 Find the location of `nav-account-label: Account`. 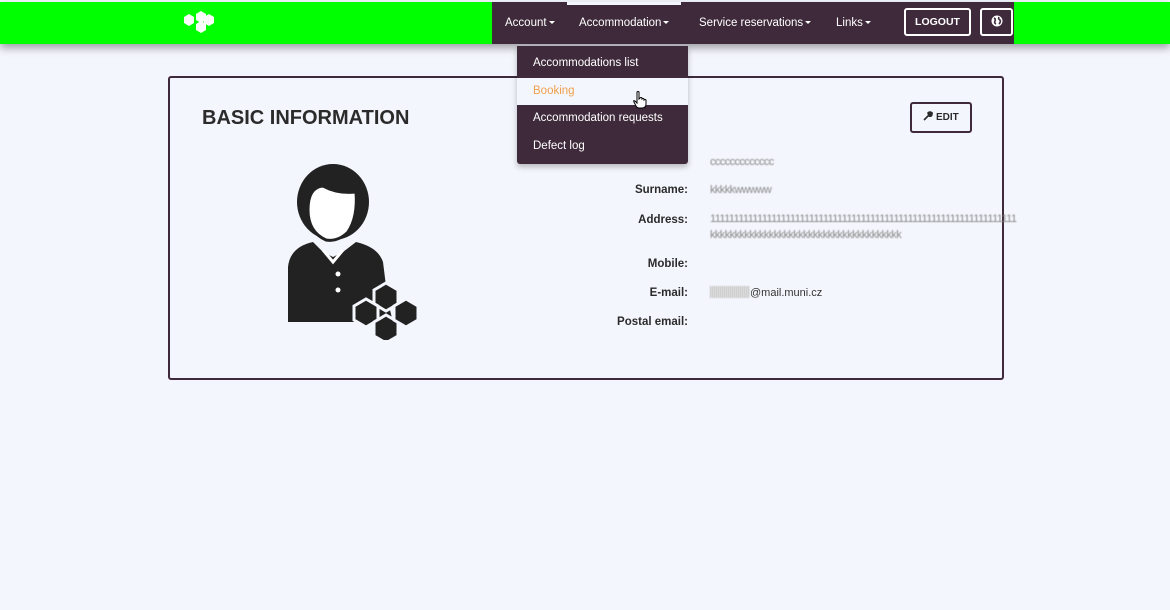

nav-account-label: Account is located at coordinates (526, 23).